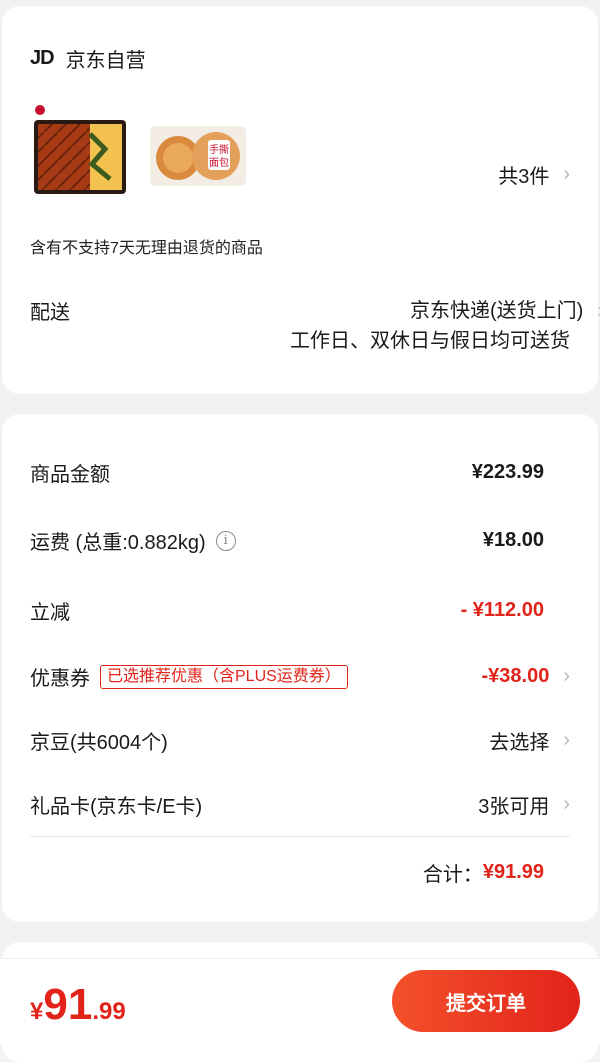 The width and height of the screenshot is (600, 1062). I want to click on gift-card-row: 礼品卡(京东卡/E卡) 3张可用 ›, so click(300, 804).